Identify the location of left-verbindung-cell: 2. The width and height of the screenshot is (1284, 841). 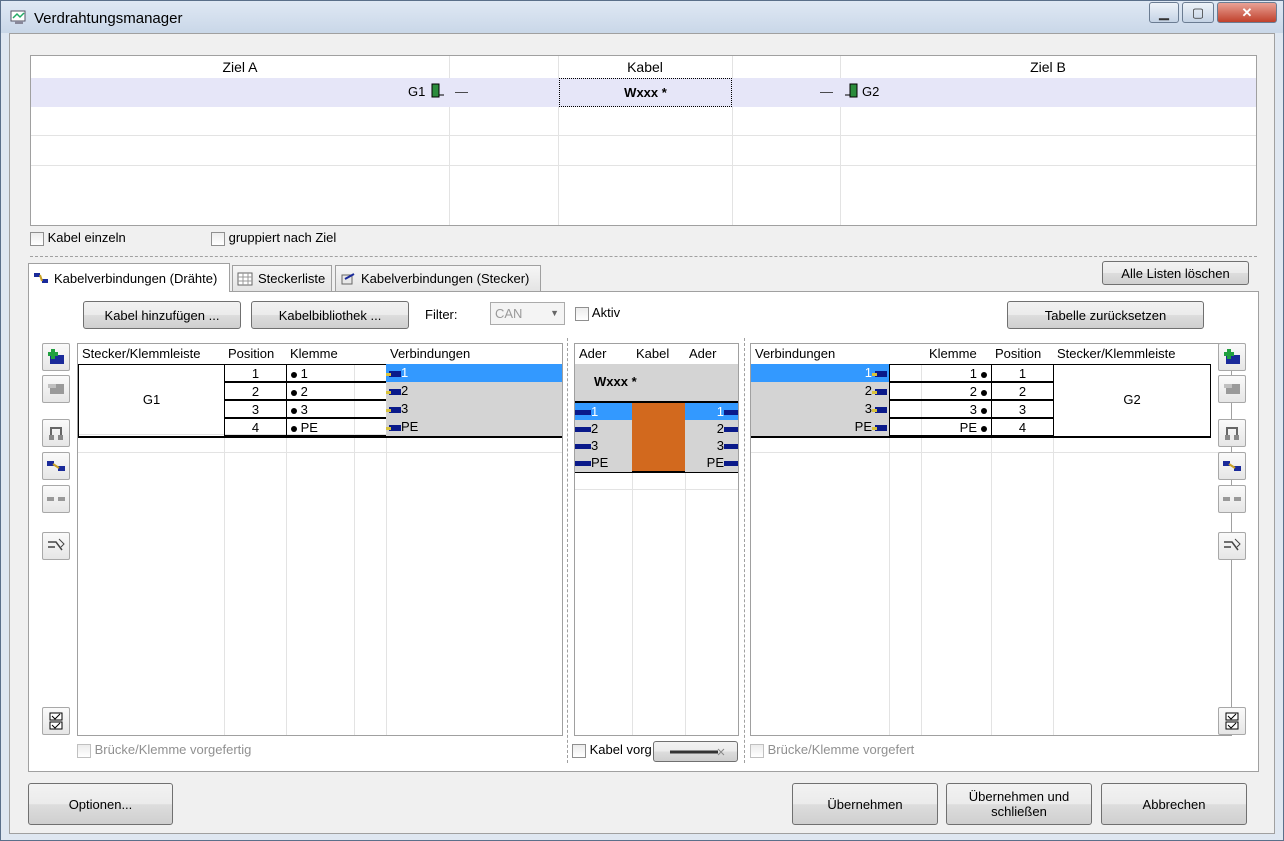
(474, 391).